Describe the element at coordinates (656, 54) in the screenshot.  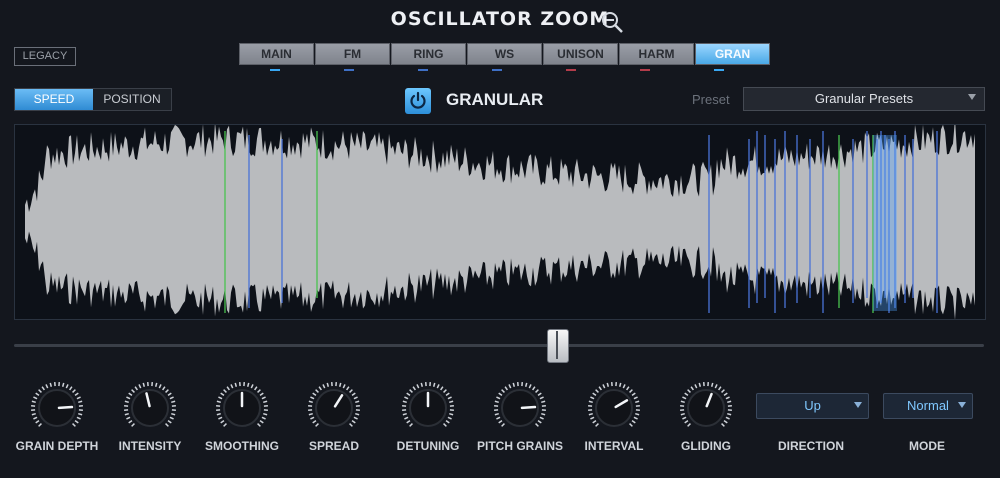
I see `tab-harm: HARM` at that location.